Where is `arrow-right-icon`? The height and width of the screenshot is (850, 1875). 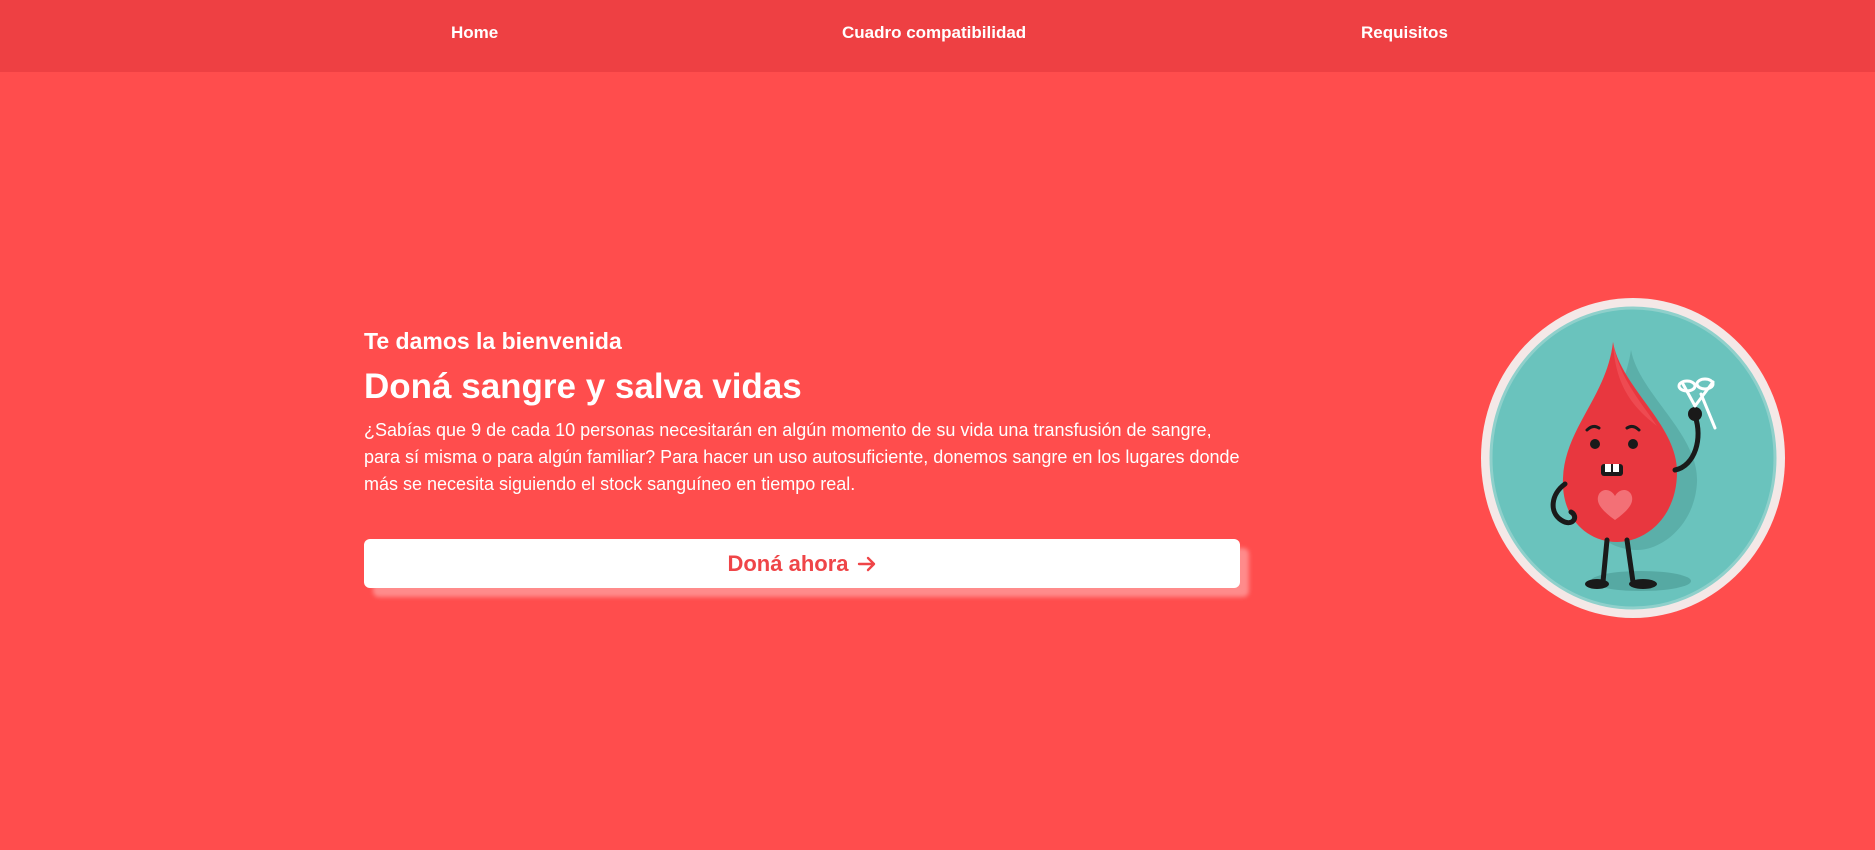 arrow-right-icon is located at coordinates (866, 563).